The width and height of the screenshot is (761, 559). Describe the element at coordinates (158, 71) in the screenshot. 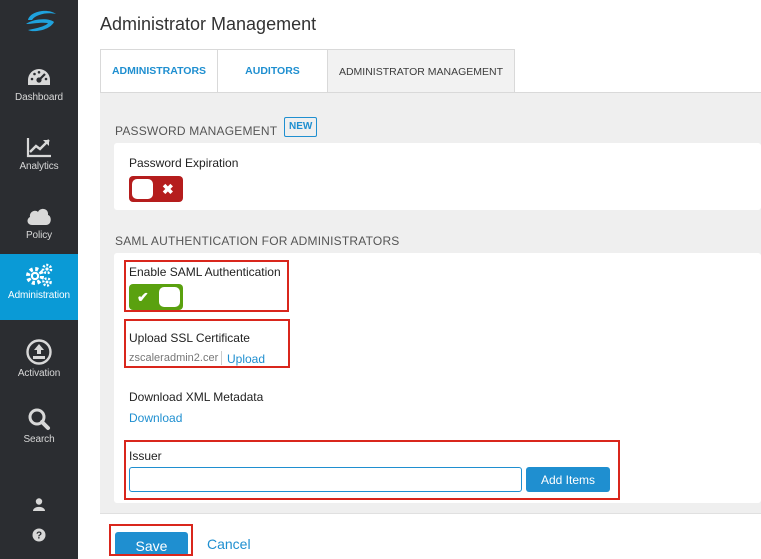

I see `tab-administrators: ADMINISTRATORS` at that location.